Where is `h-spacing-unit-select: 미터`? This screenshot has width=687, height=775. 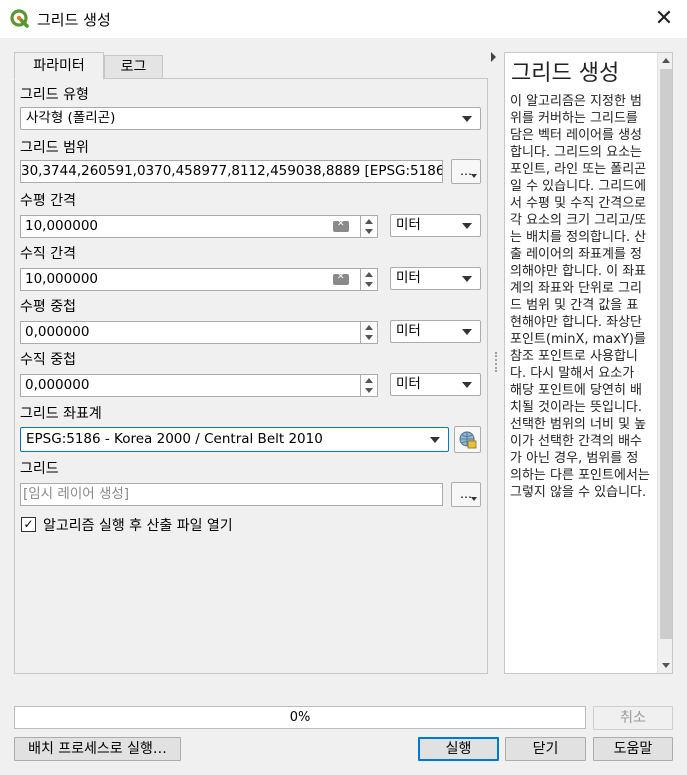 h-spacing-unit-select: 미터 is located at coordinates (435, 225).